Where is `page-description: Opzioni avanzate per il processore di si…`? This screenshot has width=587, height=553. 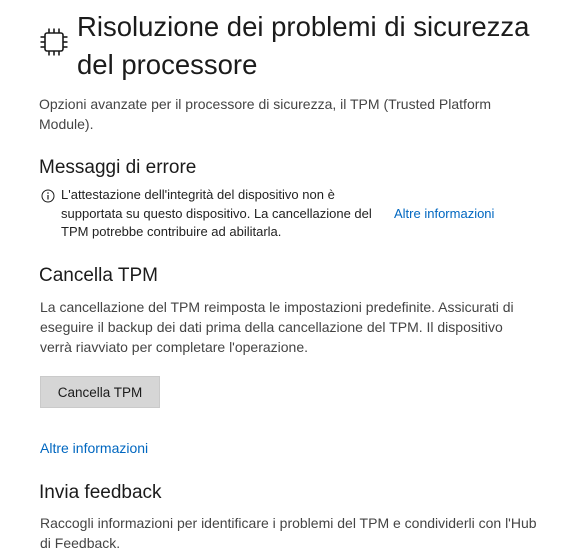 page-description: Opzioni avanzate per il processore di si… is located at coordinates (265, 114).